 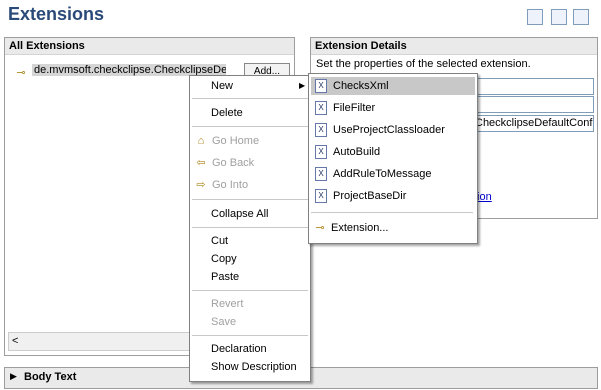 What do you see at coordinates (357, 152) in the screenshot?
I see `submenu-item-label: AutoBuild` at bounding box center [357, 152].